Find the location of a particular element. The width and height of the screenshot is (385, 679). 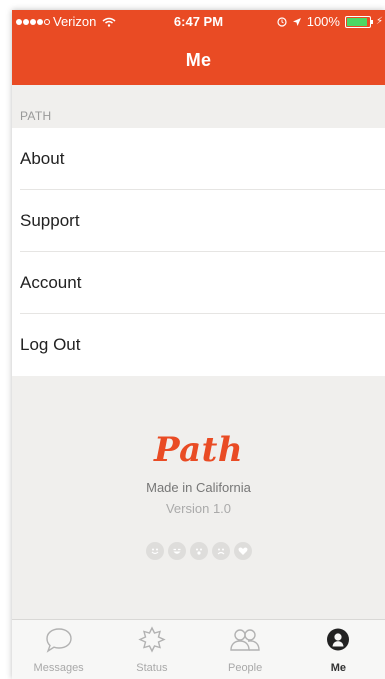

menu-item-label: Support is located at coordinates (50, 220).